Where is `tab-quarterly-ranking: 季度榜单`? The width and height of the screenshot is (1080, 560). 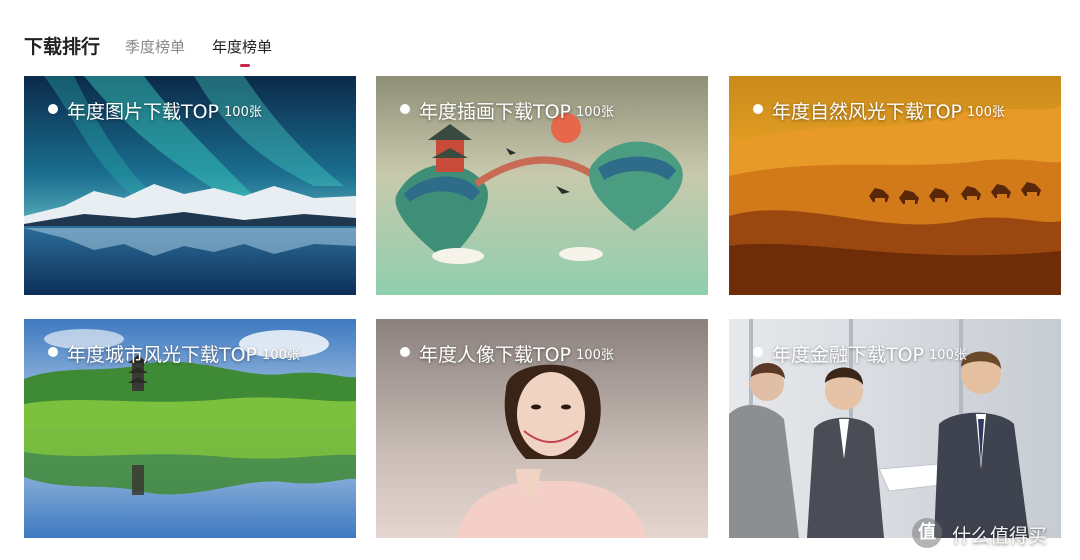
tab-quarterly-ranking: 季度榜单 is located at coordinates (155, 46).